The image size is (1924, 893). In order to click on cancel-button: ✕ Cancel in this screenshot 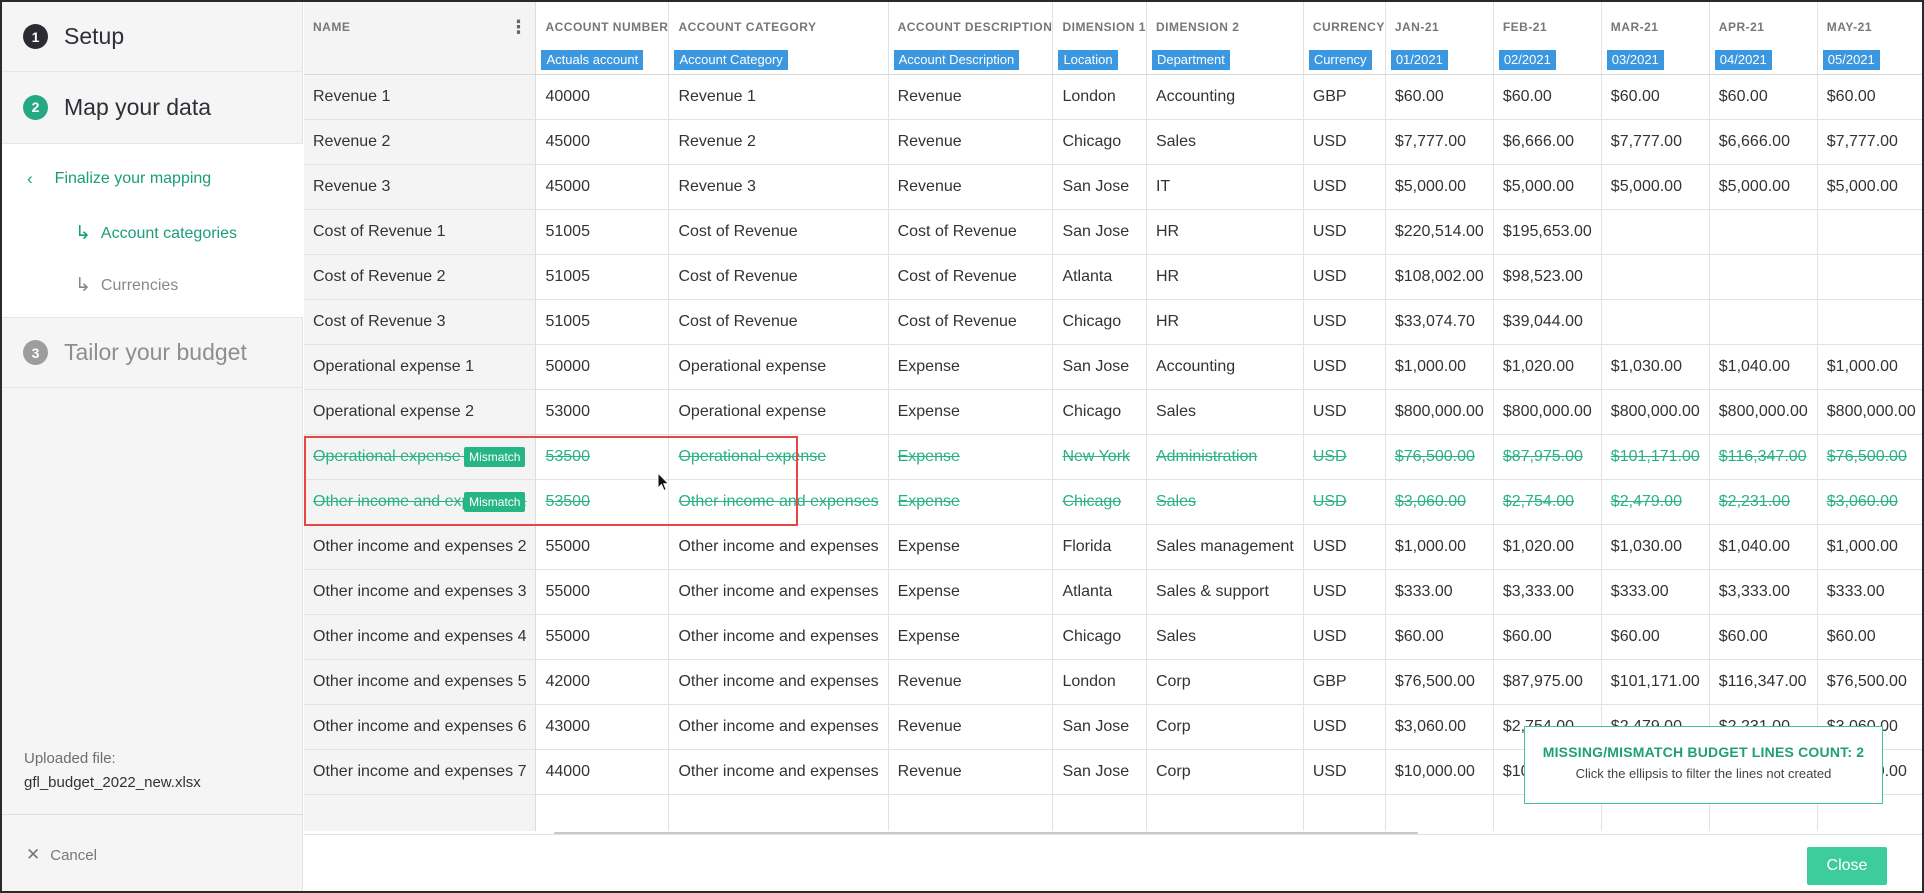, I will do `click(61, 855)`.